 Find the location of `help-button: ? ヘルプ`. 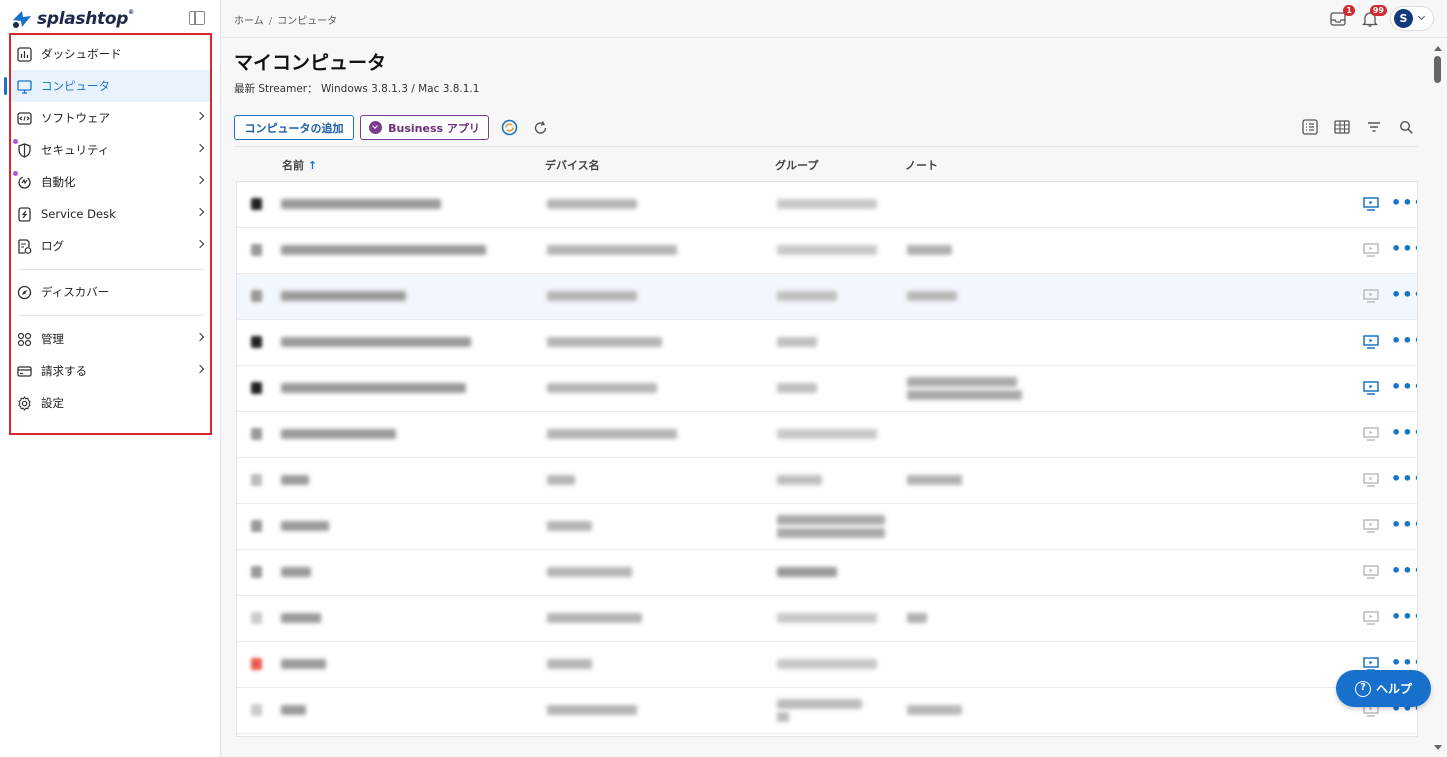

help-button: ? ヘルプ is located at coordinates (1383, 688).